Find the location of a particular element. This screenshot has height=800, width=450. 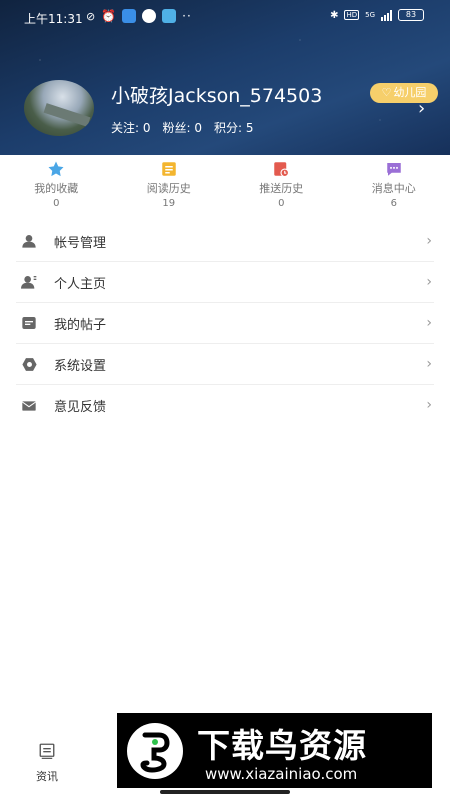

star-icon is located at coordinates (56, 169).